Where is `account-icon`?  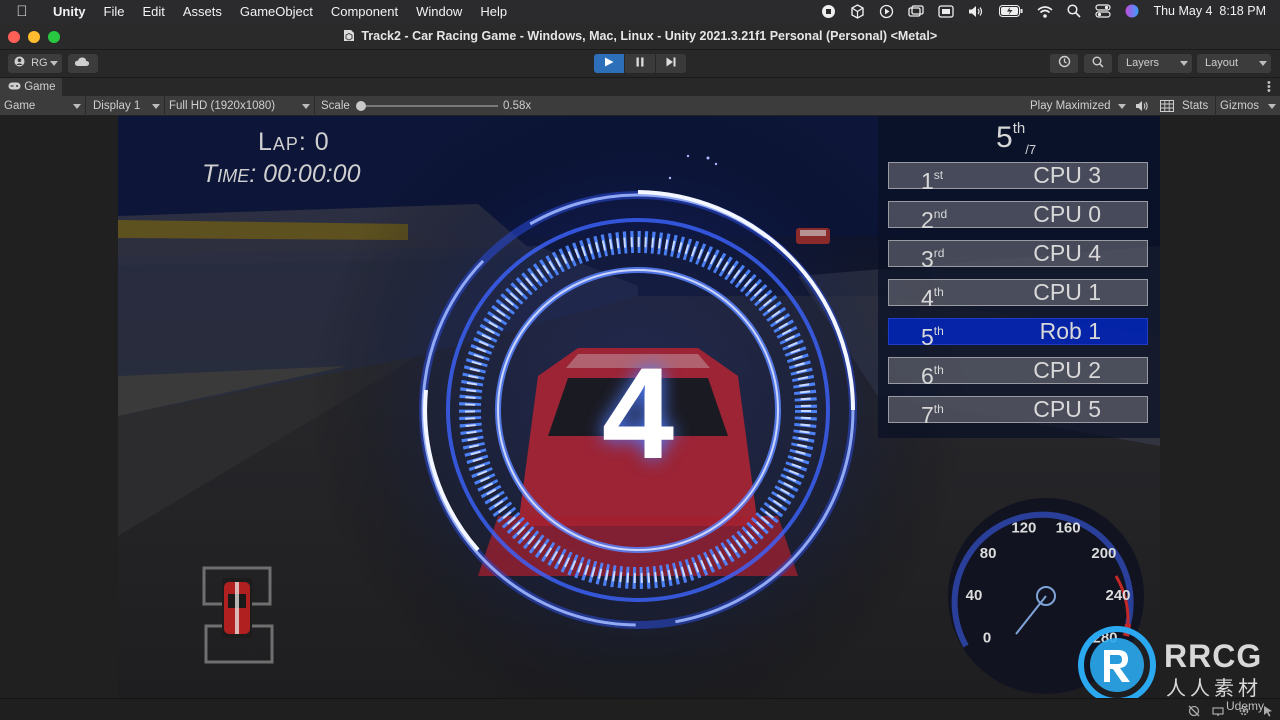
account-icon is located at coordinates (19, 61).